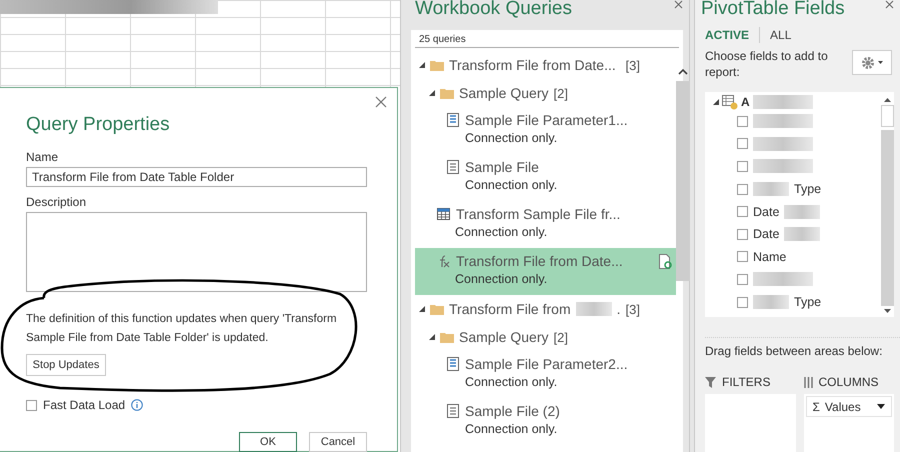 The image size is (900, 452). Describe the element at coordinates (710, 382) in the screenshot. I see `filter-icon` at that location.